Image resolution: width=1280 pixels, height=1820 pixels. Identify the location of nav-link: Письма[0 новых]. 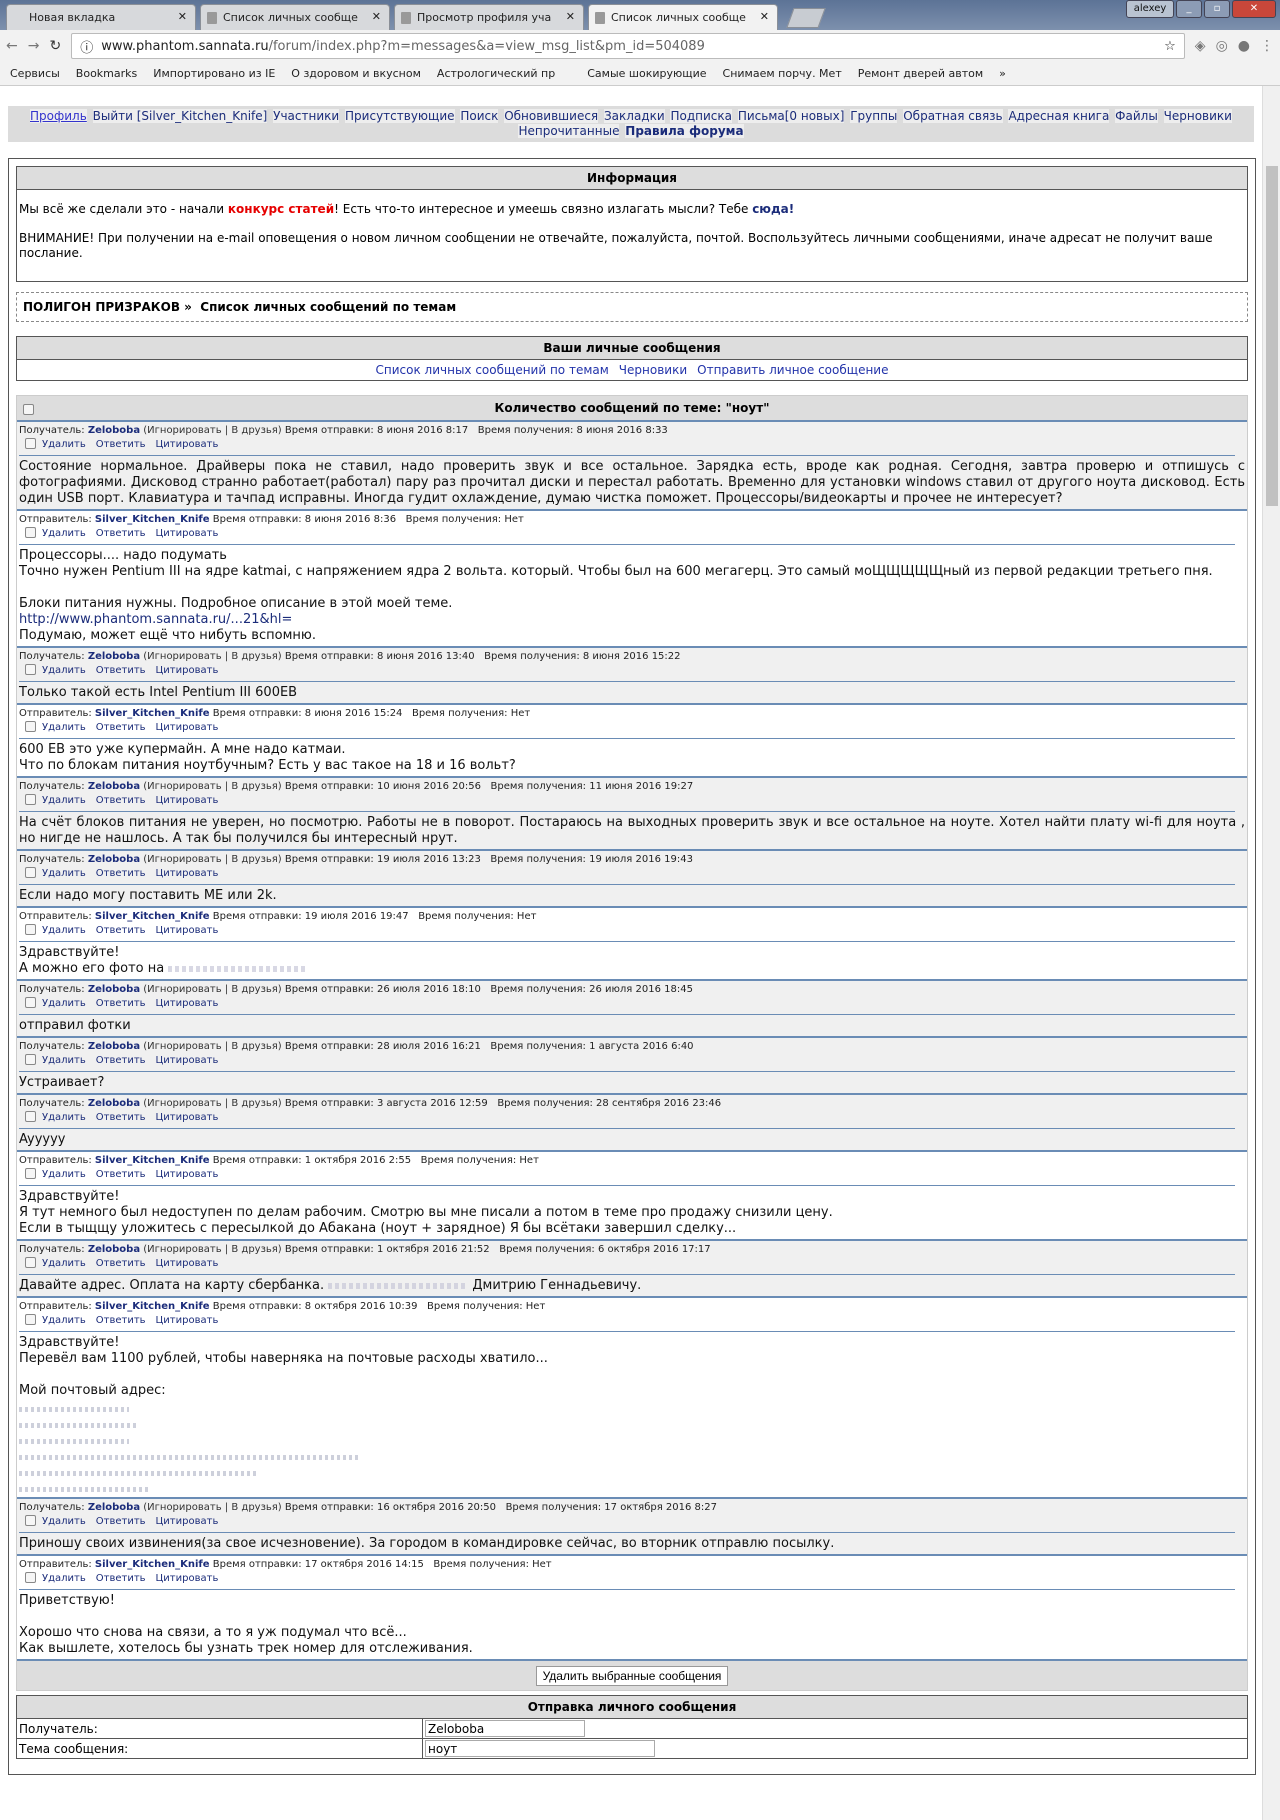
(791, 116).